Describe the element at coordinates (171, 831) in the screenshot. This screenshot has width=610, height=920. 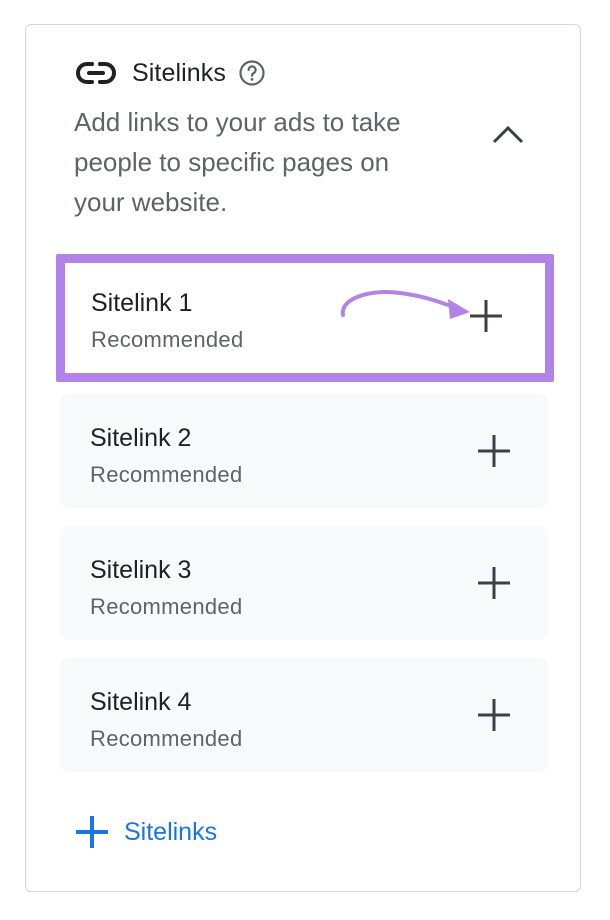
I see `add-sitelinks-label: Sitelinks` at that location.